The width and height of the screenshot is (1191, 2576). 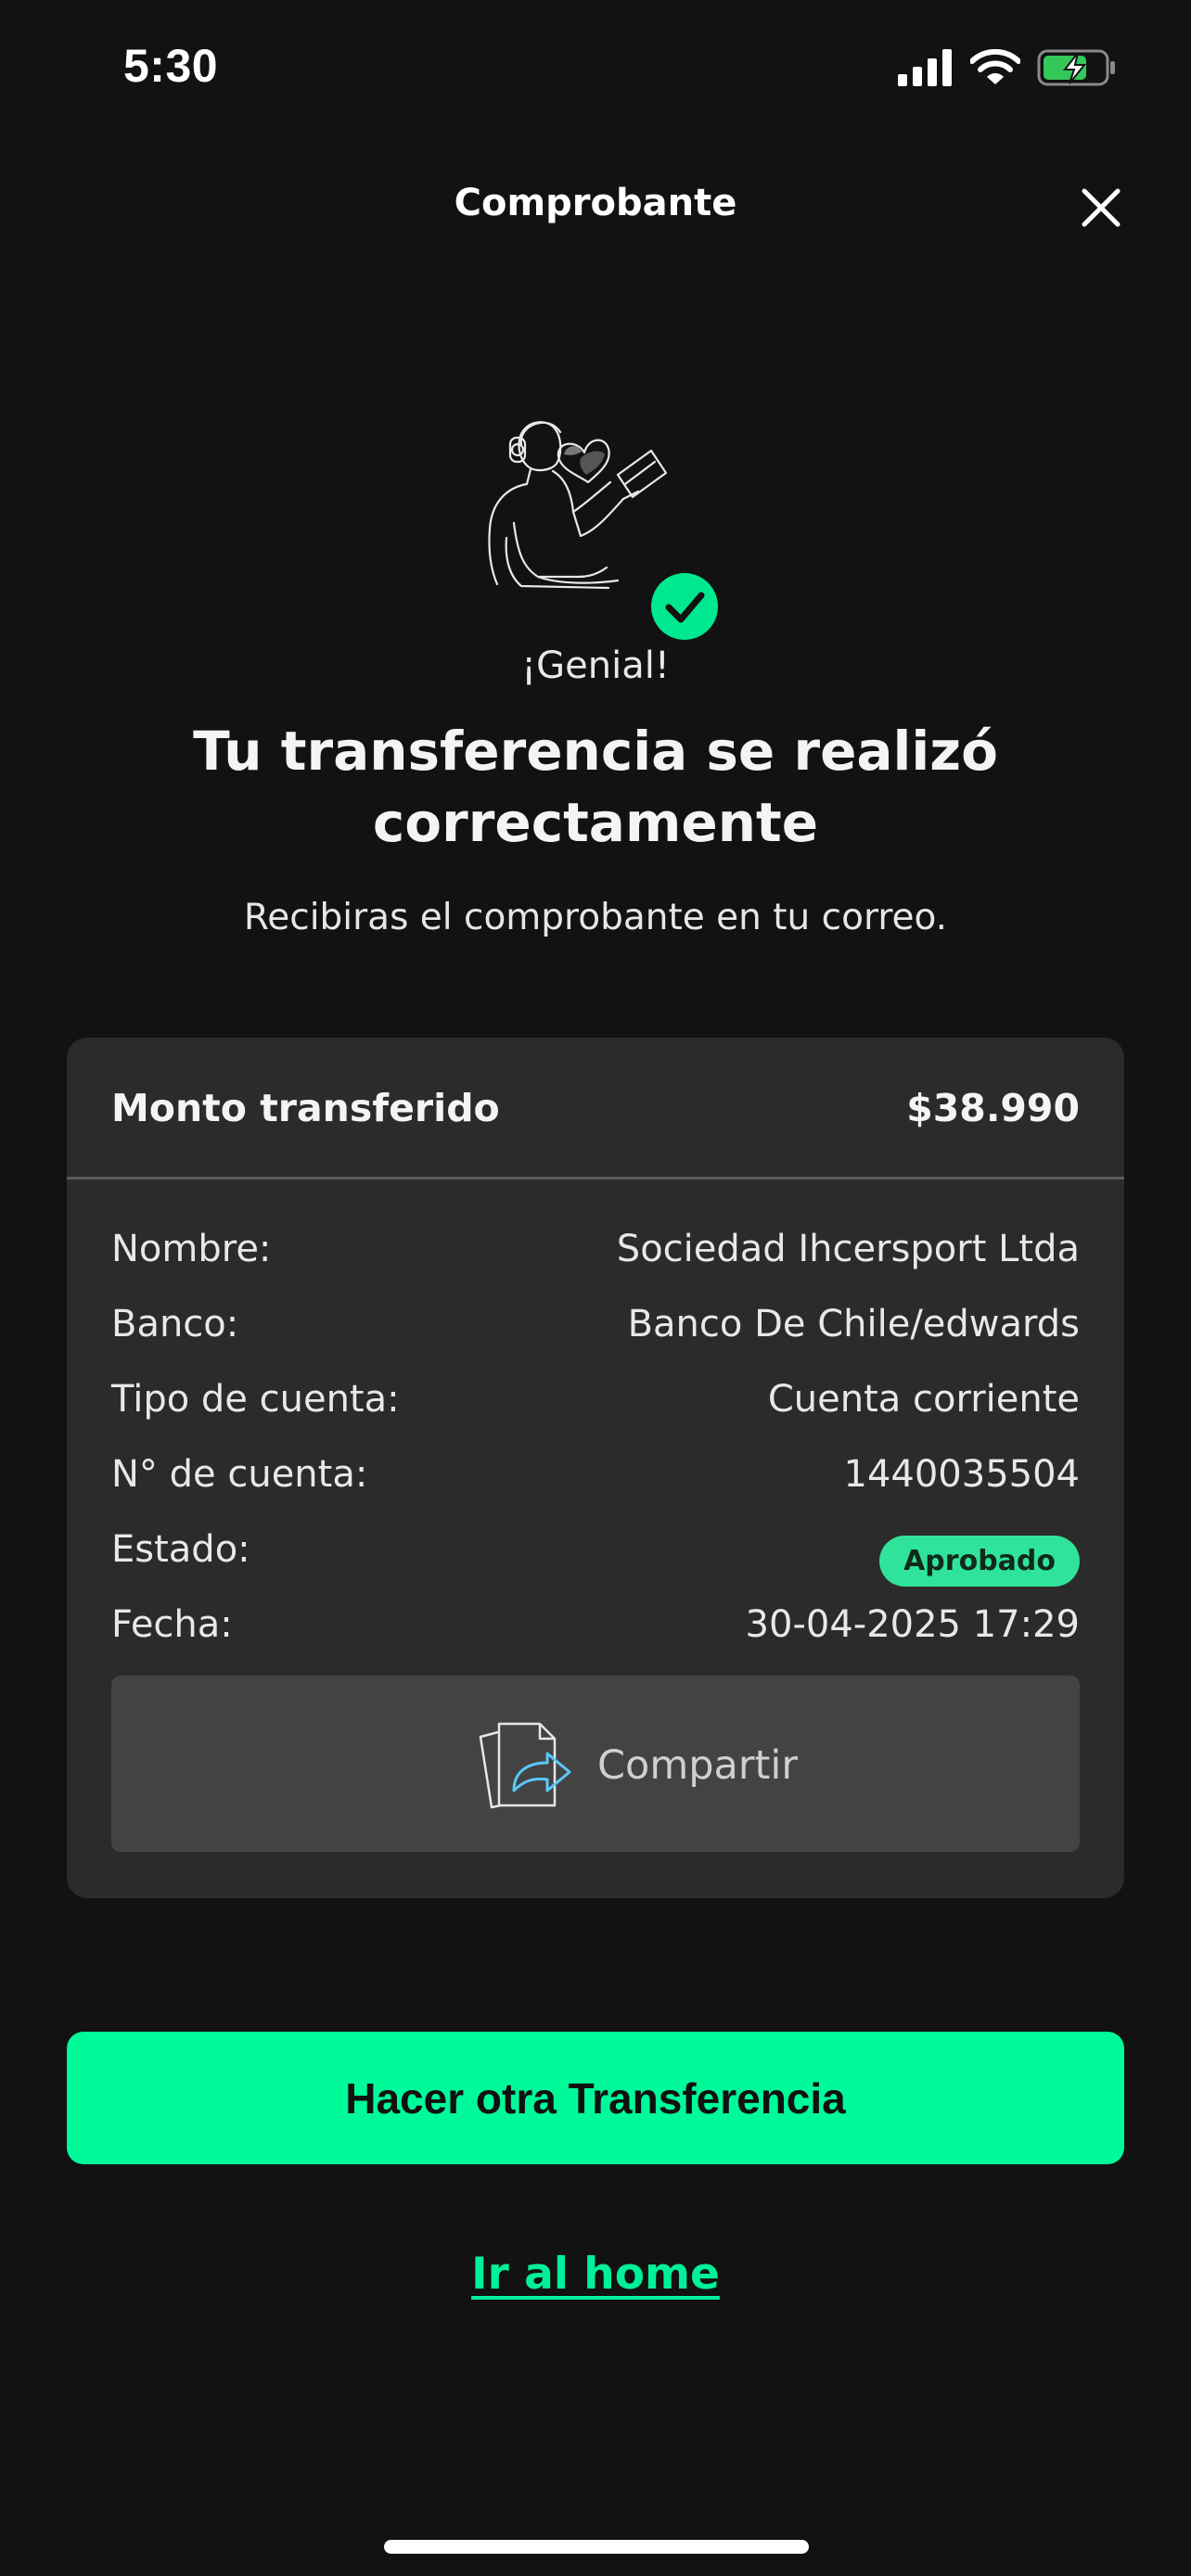 What do you see at coordinates (597, 2547) in the screenshot?
I see `home-indicator` at bounding box center [597, 2547].